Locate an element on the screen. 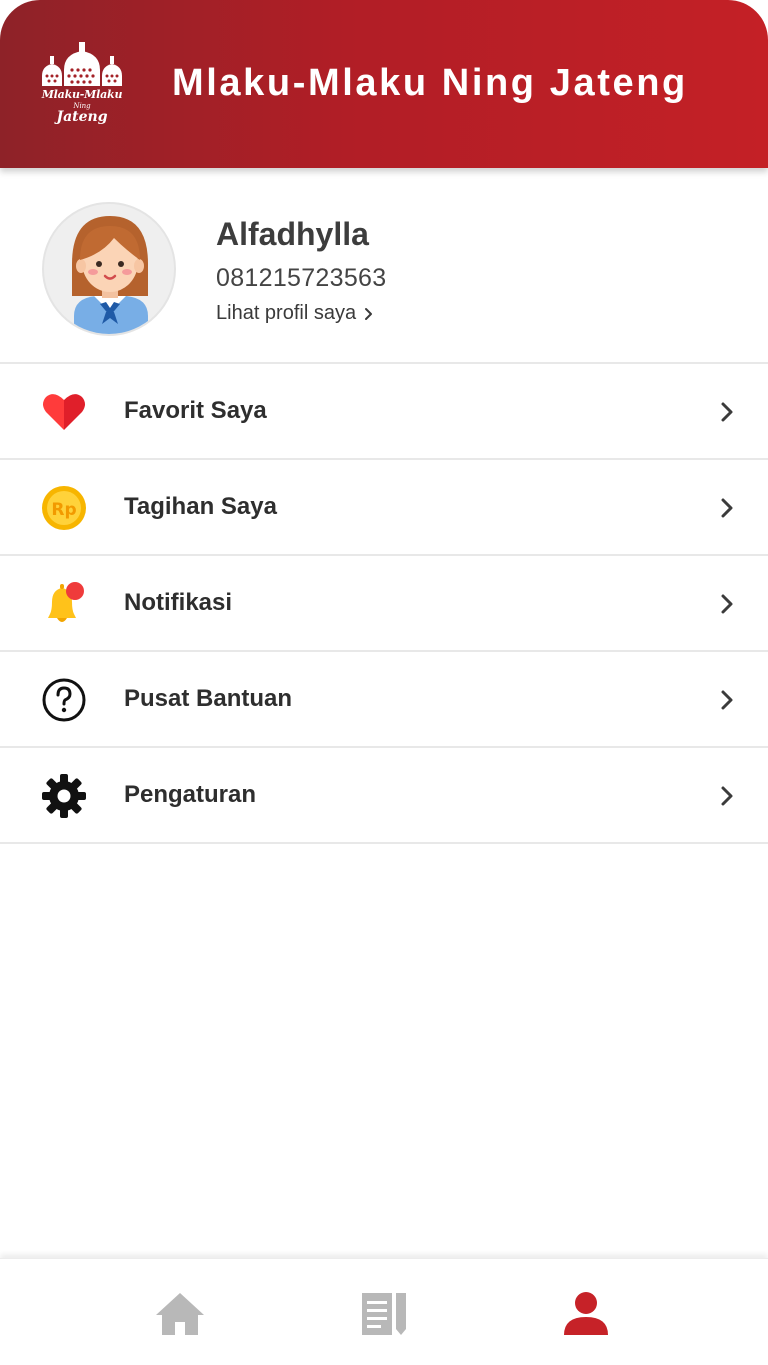 The image size is (768, 1365). menu-item-notifications: Notifikasi is located at coordinates (384, 604).